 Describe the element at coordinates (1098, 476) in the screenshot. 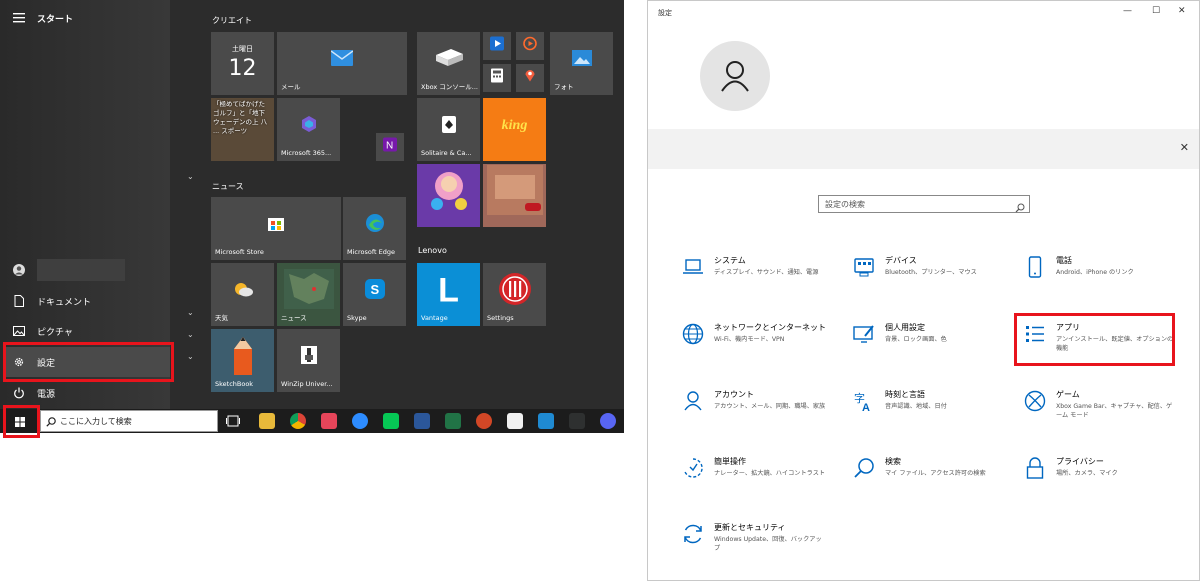

I see `category-privacy: プライバシー 場所、カメラ、マイク` at that location.